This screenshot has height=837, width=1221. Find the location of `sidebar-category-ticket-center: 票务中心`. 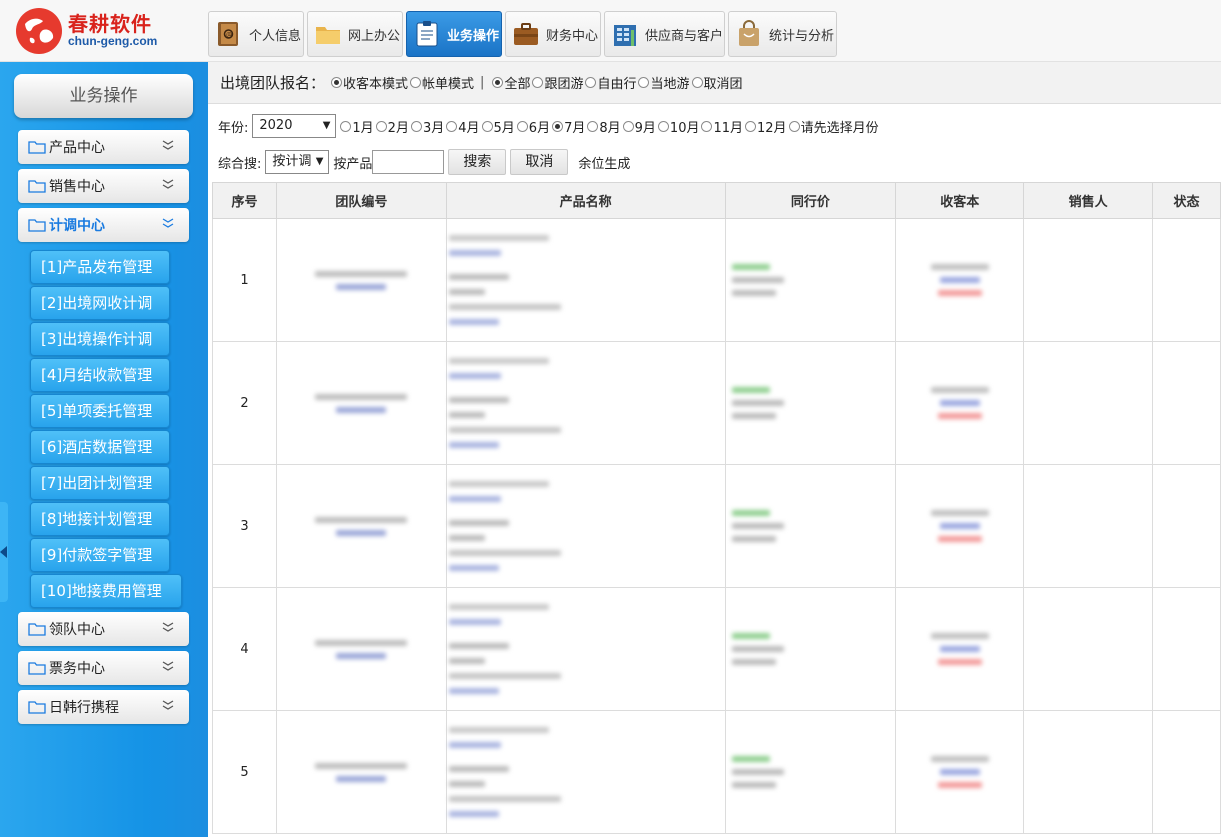

sidebar-category-ticket-center: 票务中心 is located at coordinates (103, 668).